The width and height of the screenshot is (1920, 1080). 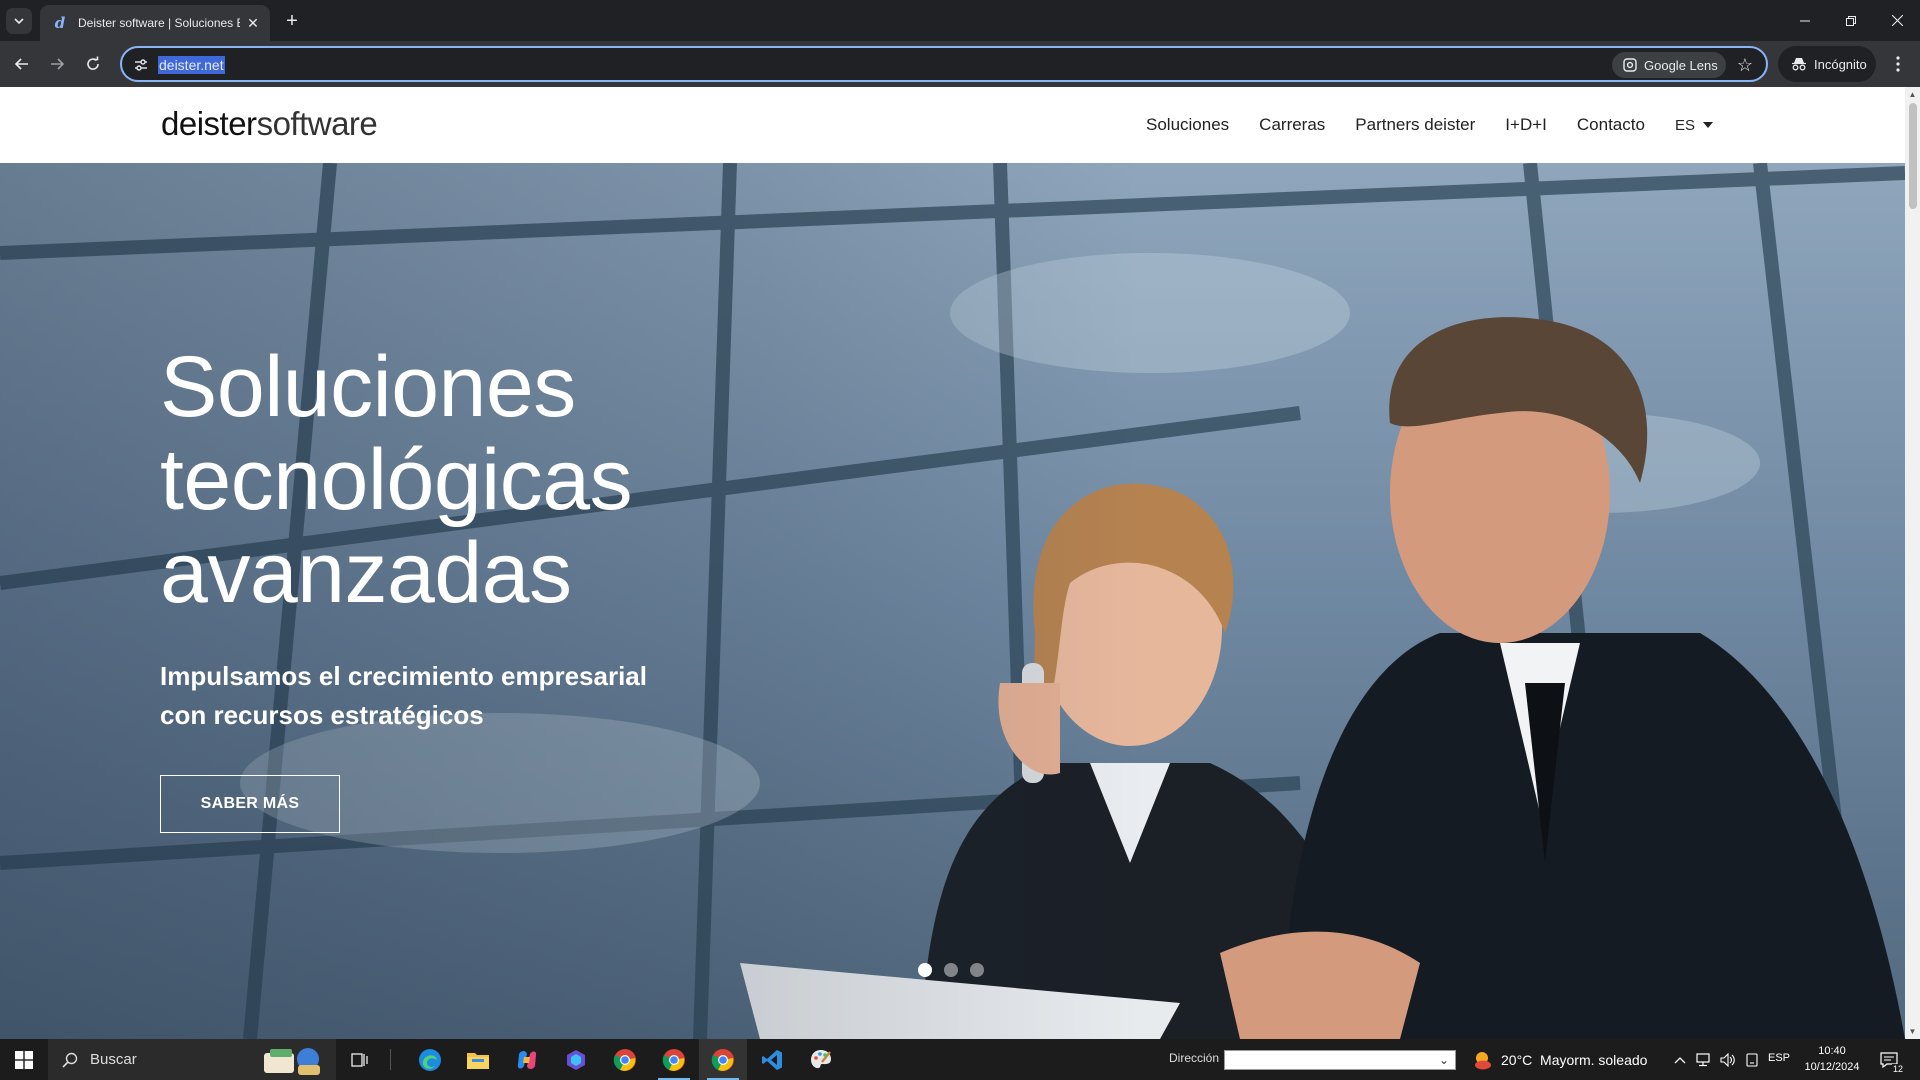 I want to click on back-button, so click(x=22, y=64).